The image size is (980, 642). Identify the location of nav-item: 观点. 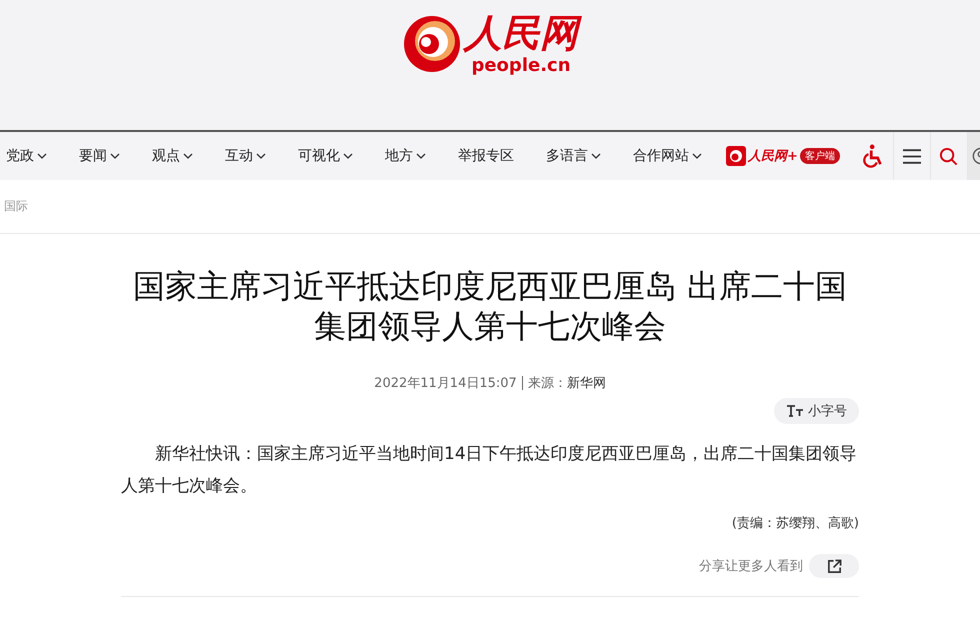
(172, 156).